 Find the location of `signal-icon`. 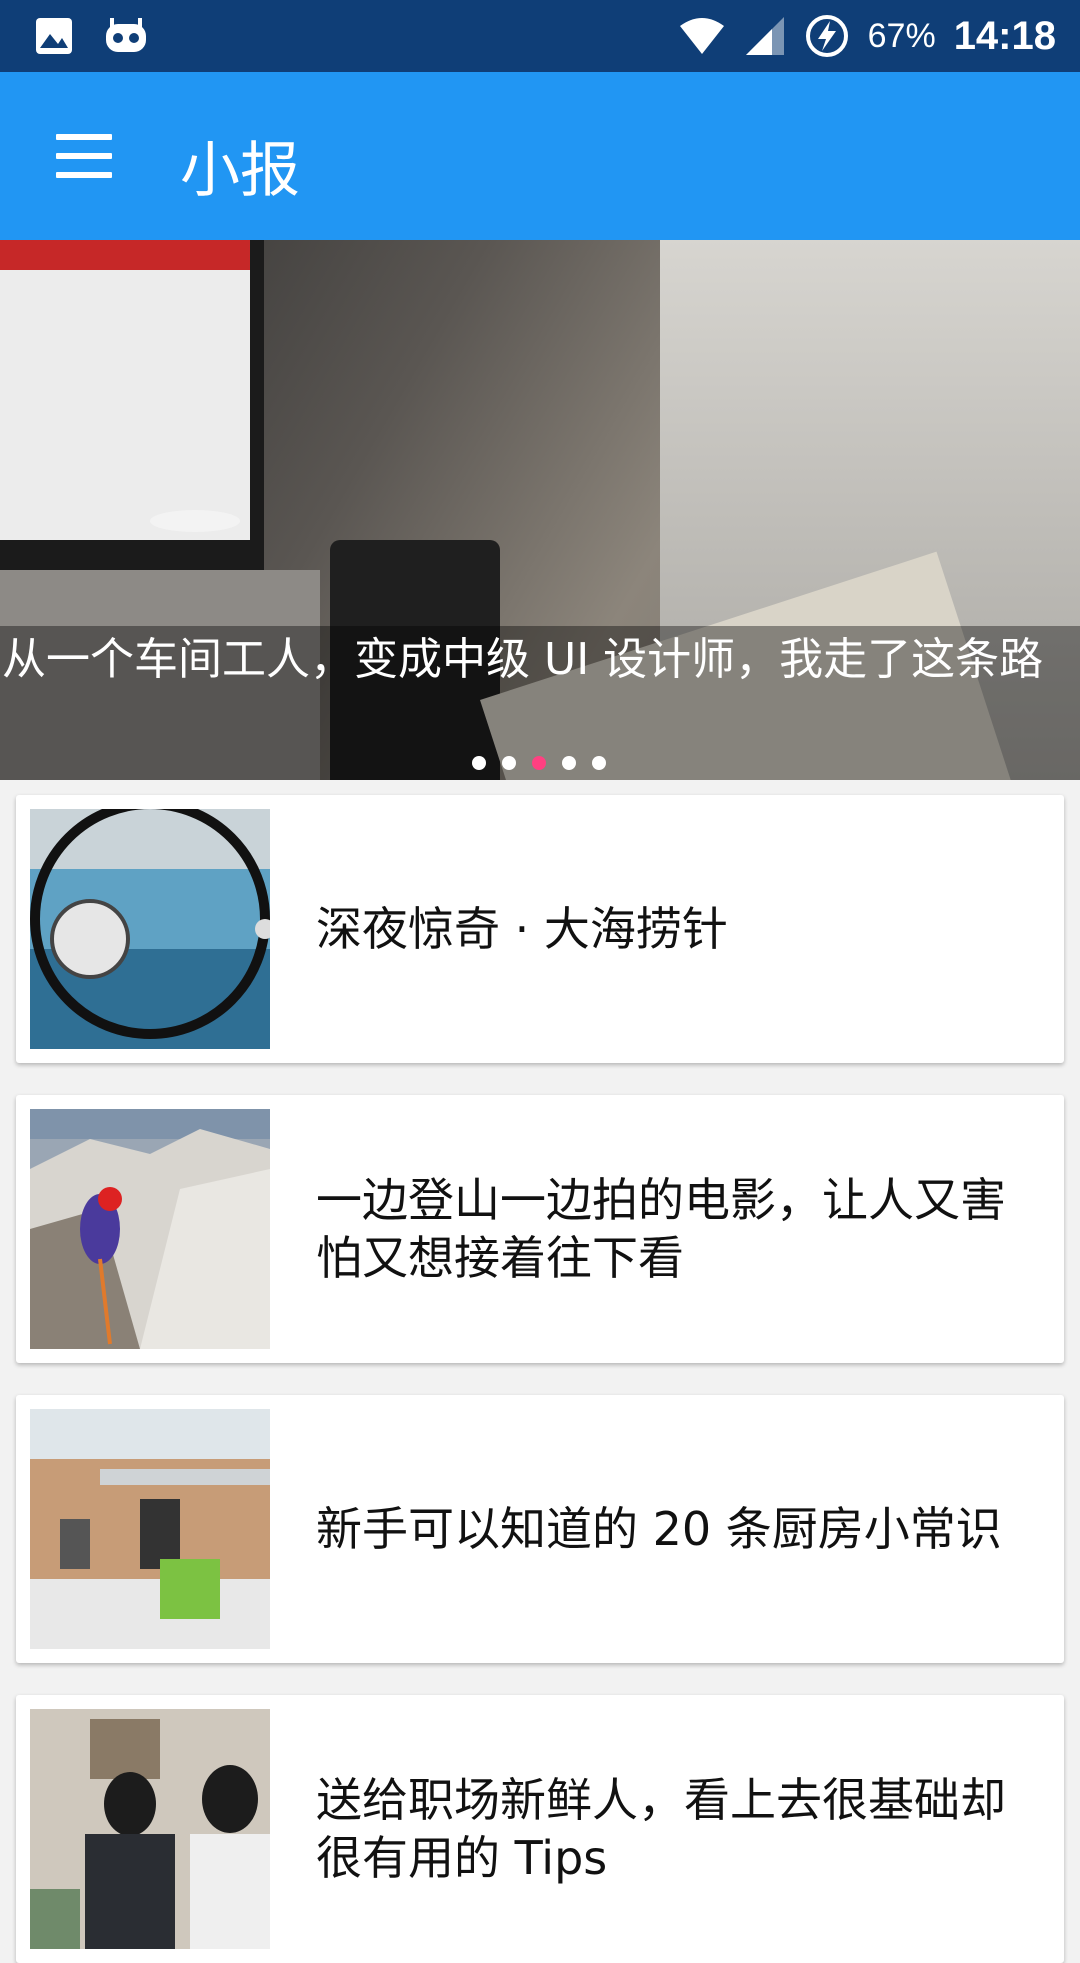

signal-icon is located at coordinates (764, 36).